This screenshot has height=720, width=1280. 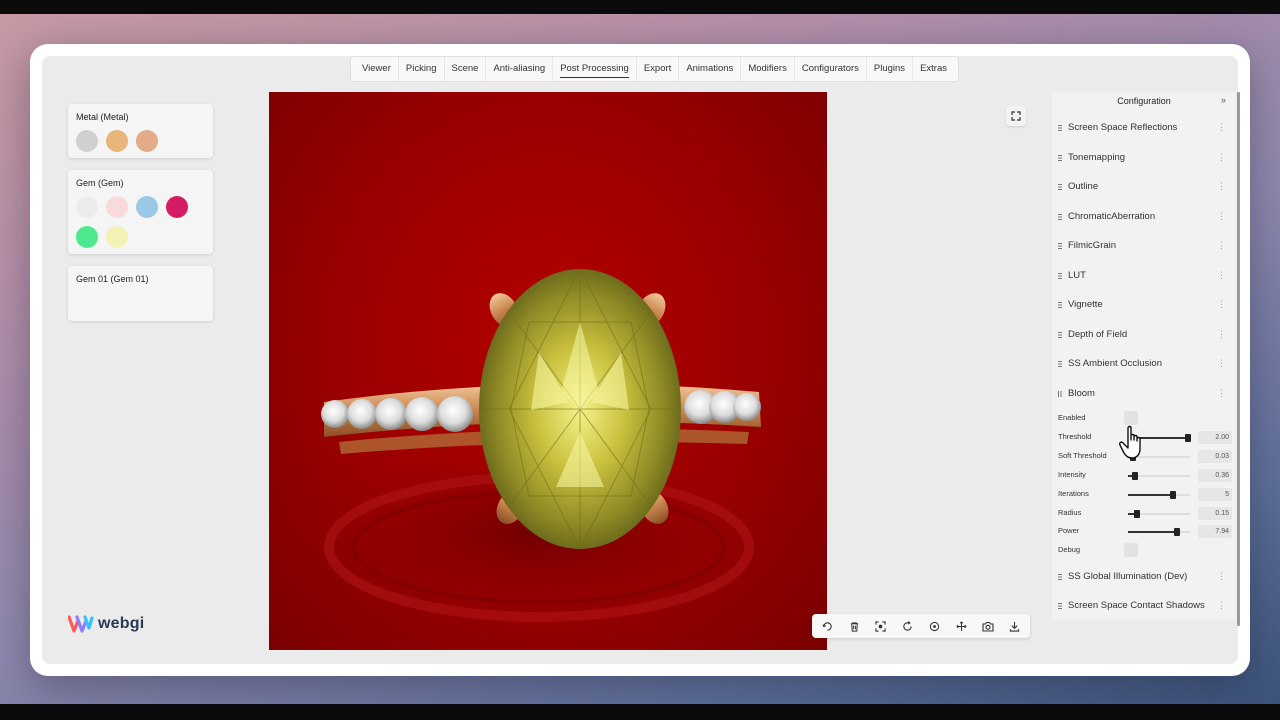 What do you see at coordinates (988, 626) in the screenshot?
I see `camera-icon` at bounding box center [988, 626].